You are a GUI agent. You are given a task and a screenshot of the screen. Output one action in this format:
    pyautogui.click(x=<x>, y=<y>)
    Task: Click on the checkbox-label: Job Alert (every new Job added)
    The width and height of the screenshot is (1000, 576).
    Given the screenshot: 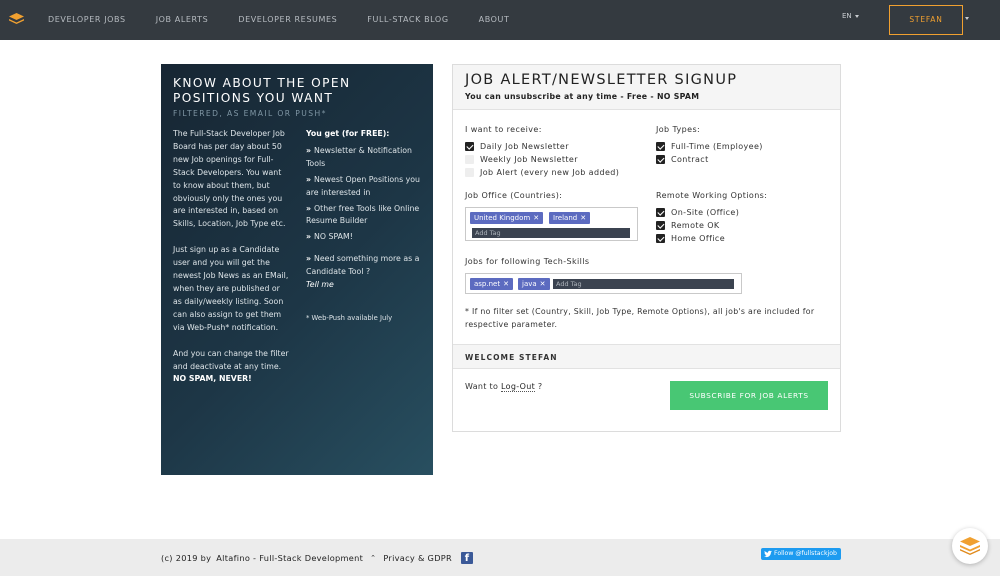 What is the action you would take?
    pyautogui.click(x=550, y=172)
    